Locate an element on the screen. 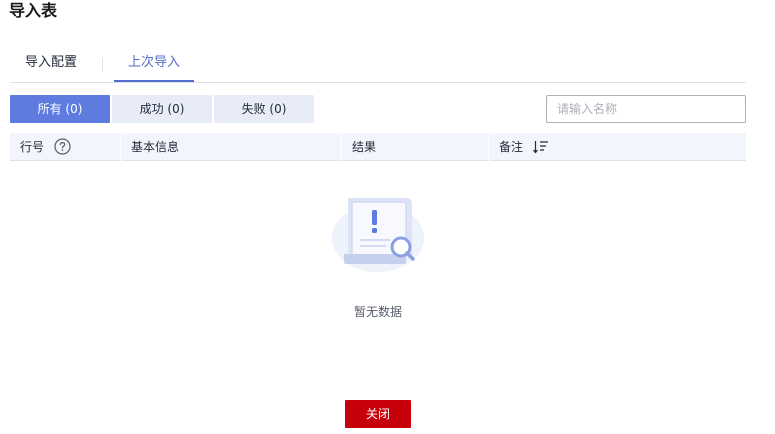  empty-state-message: 暂无数据 is located at coordinates (377, 312).